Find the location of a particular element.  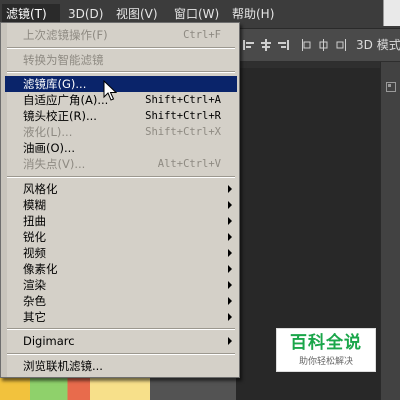

distribute-right-icon is located at coordinates (341, 45).